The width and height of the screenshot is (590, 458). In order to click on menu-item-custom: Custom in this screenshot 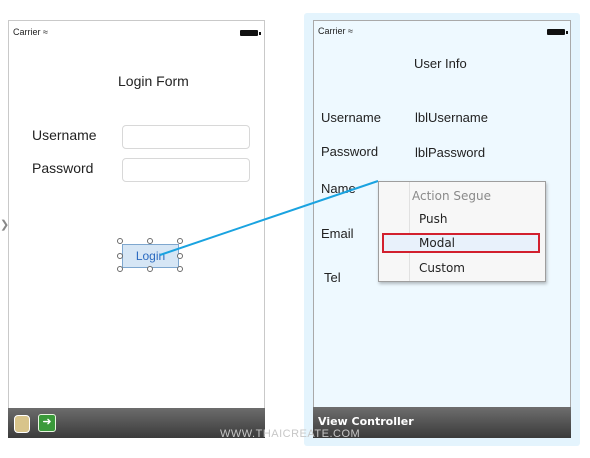, I will do `click(442, 268)`.